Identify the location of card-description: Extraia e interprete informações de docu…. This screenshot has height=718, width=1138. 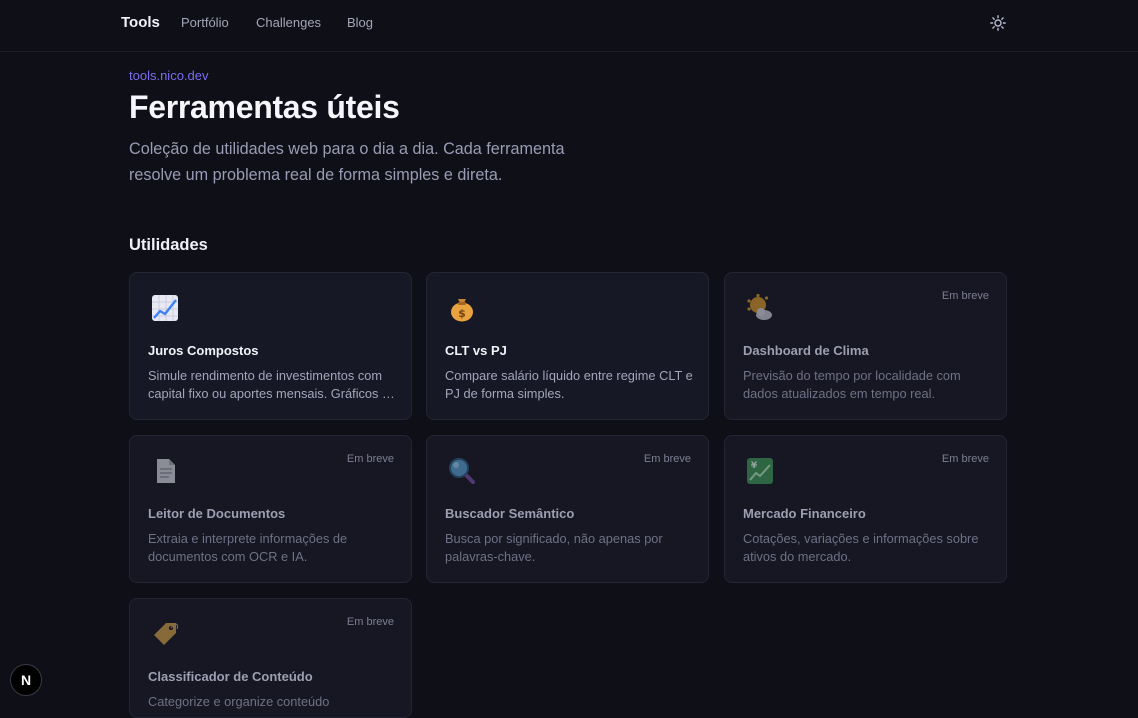
(248, 547).